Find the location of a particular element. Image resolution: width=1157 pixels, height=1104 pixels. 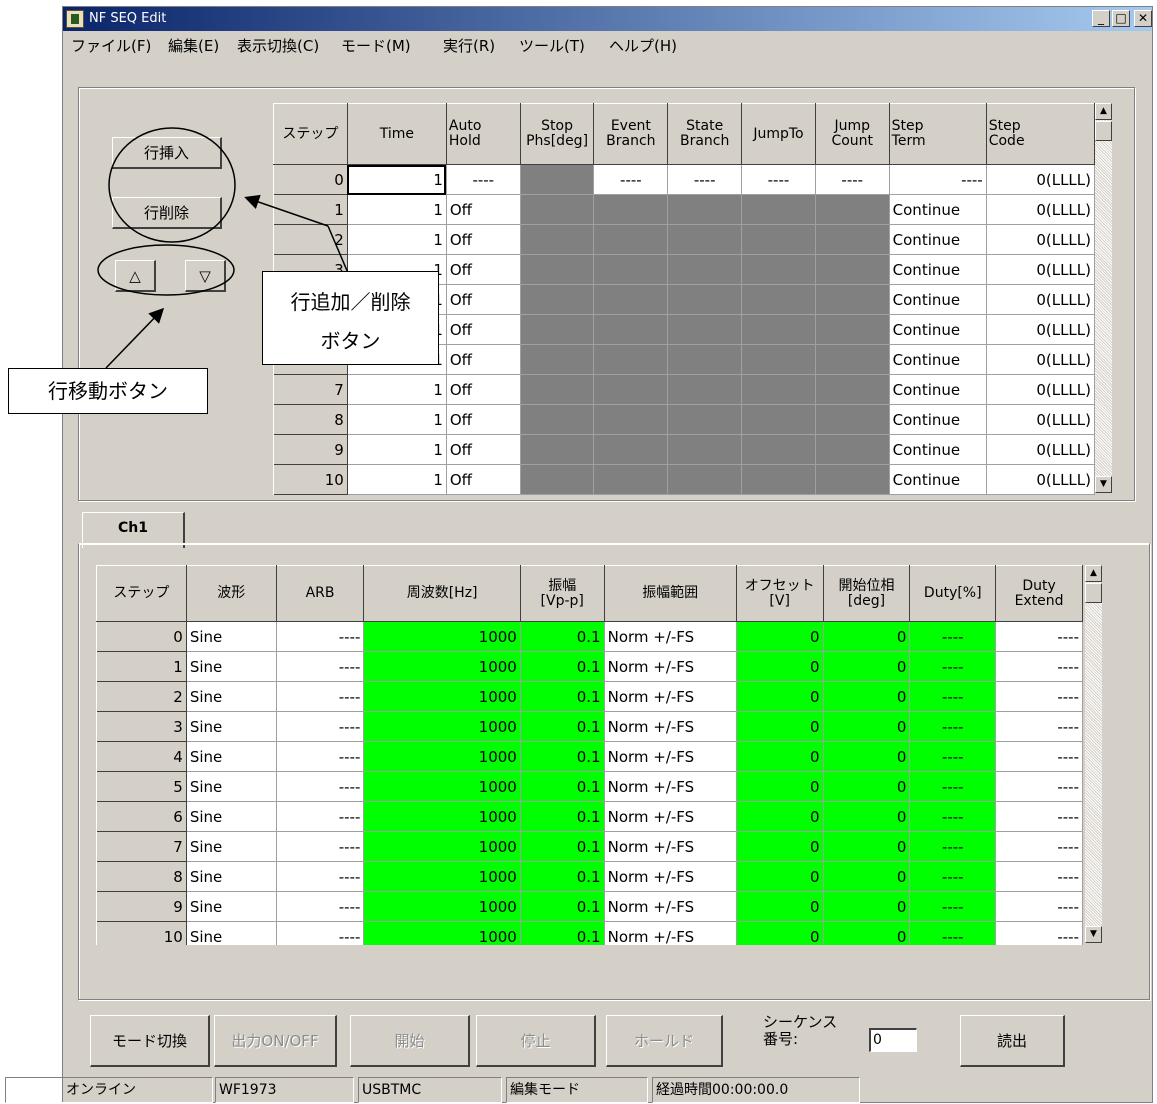

highlight-ellipse-row-buttons is located at coordinates (172, 185).